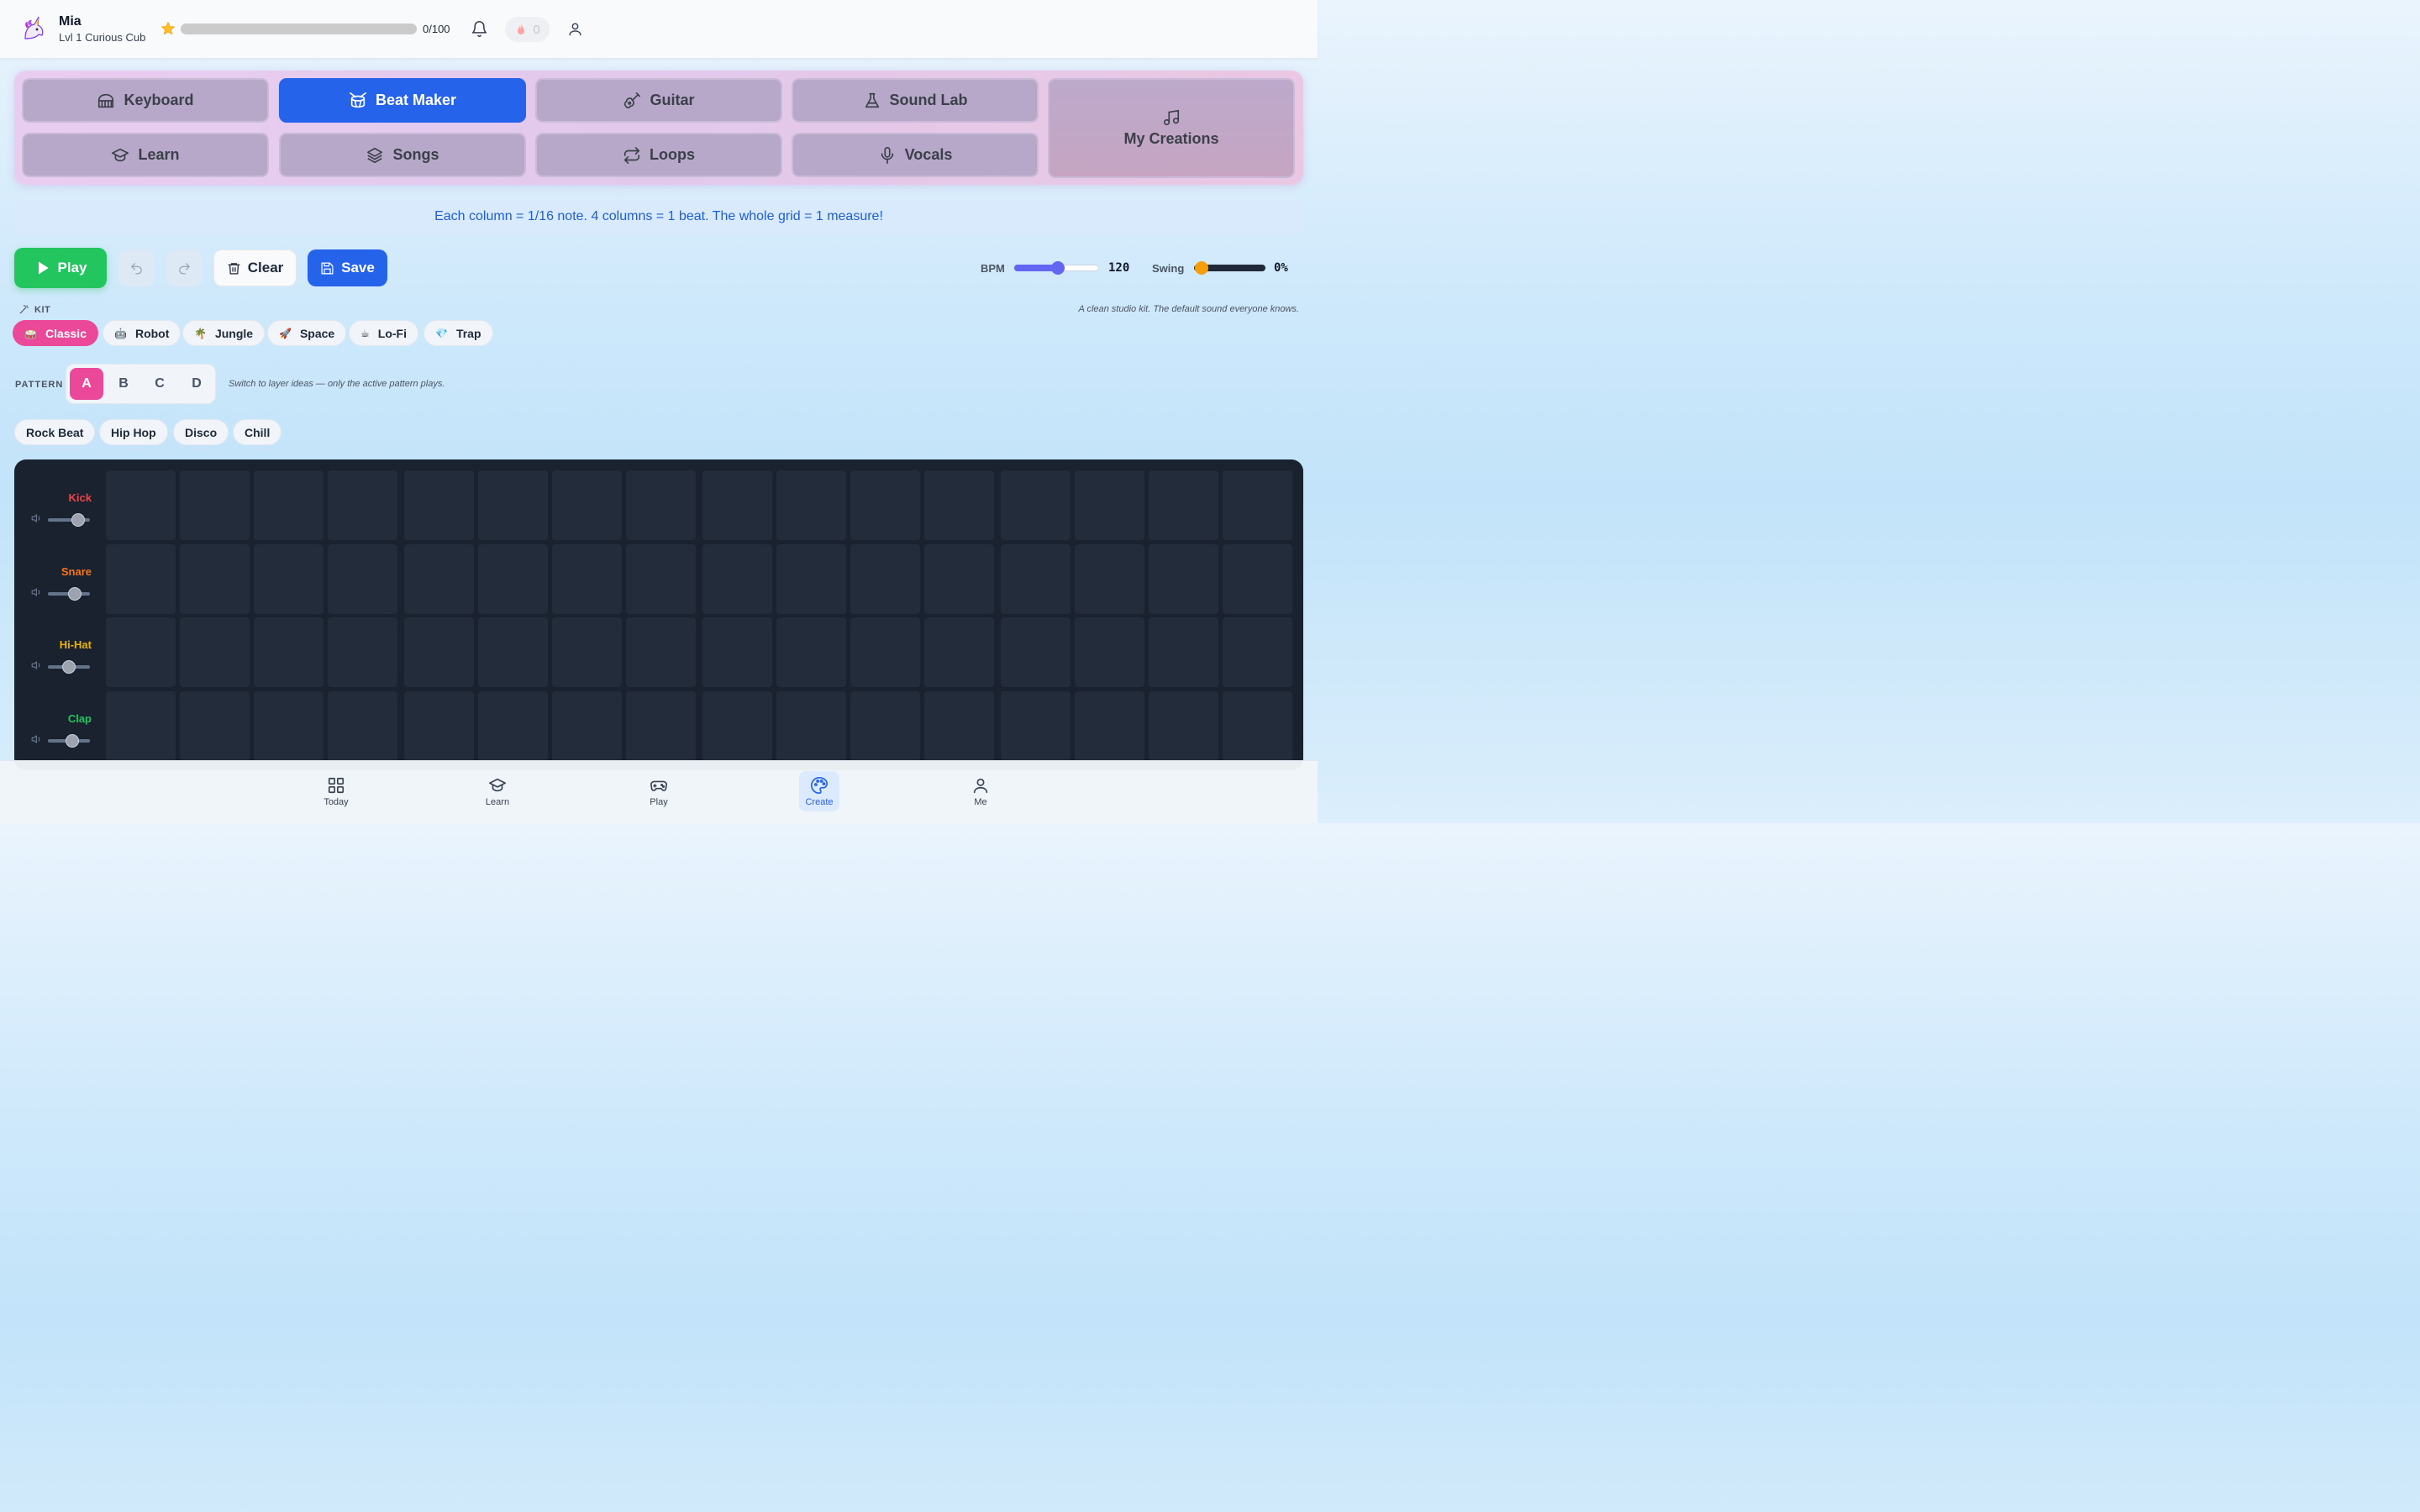 The image size is (2420, 1512). I want to click on preset-disco: Disco, so click(201, 432).